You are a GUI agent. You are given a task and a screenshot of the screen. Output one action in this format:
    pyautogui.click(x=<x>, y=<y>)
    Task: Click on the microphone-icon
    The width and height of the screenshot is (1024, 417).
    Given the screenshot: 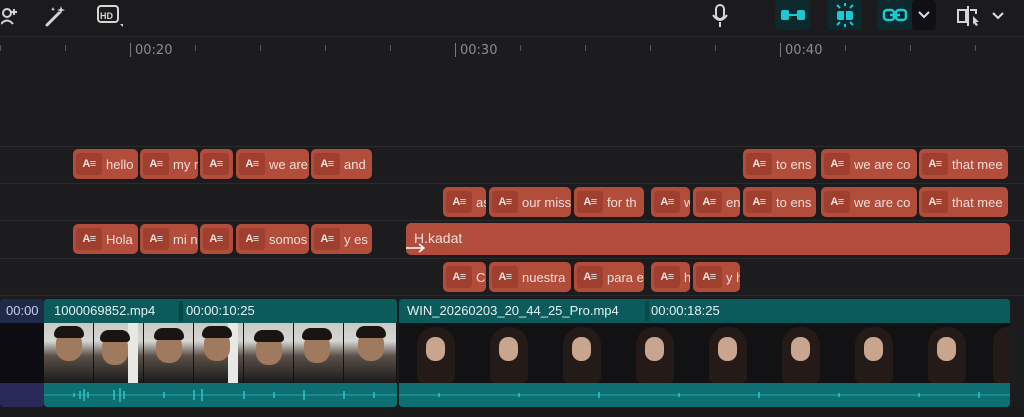 What is the action you would take?
    pyautogui.click(x=720, y=16)
    